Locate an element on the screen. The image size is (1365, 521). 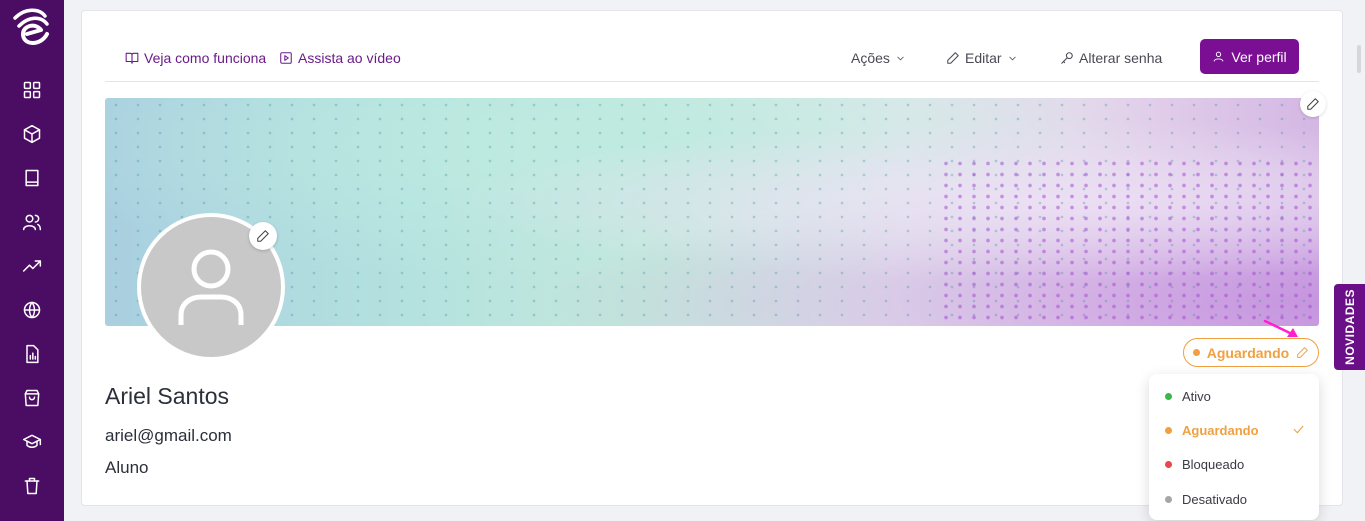
book-open-icon is located at coordinates (132, 58).